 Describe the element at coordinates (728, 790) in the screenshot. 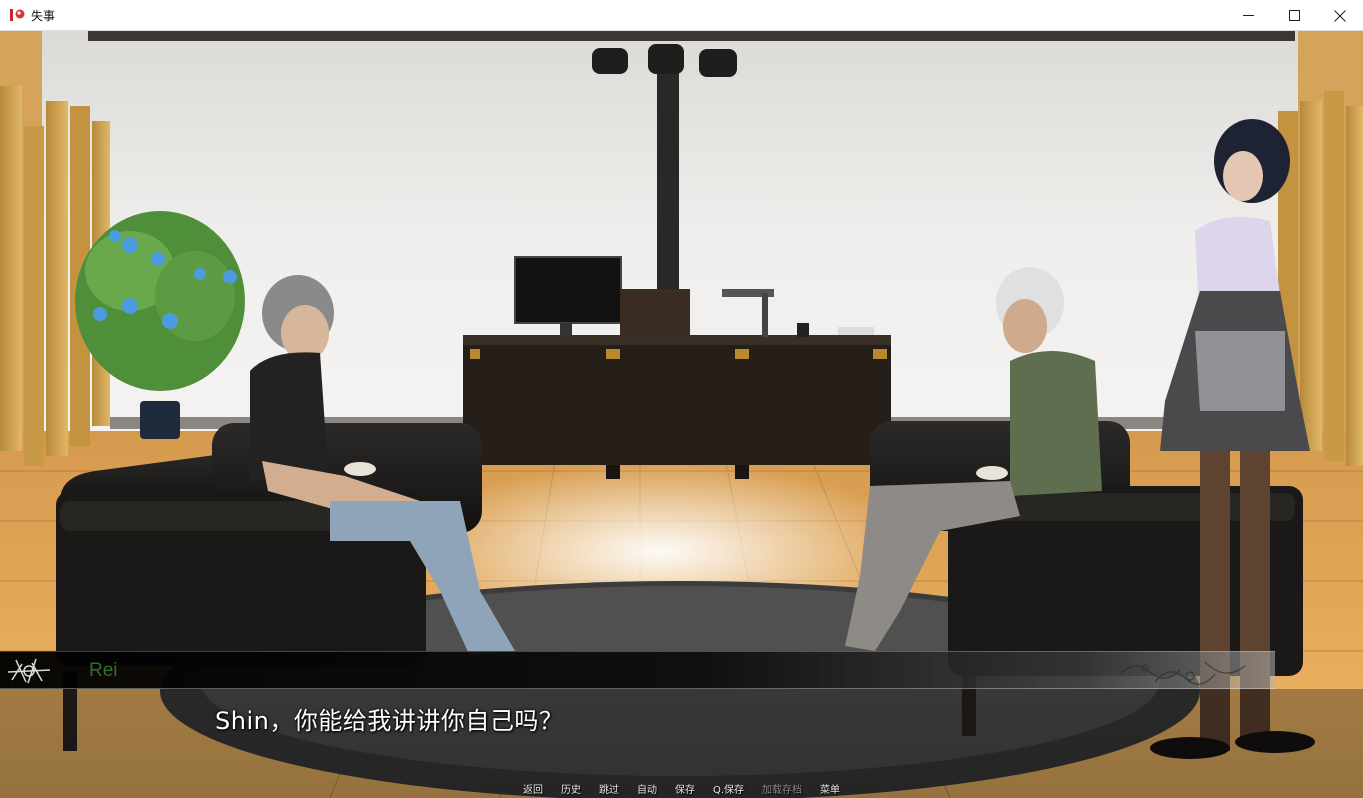

I see `quick-menu-quick-save: Q.保存` at that location.